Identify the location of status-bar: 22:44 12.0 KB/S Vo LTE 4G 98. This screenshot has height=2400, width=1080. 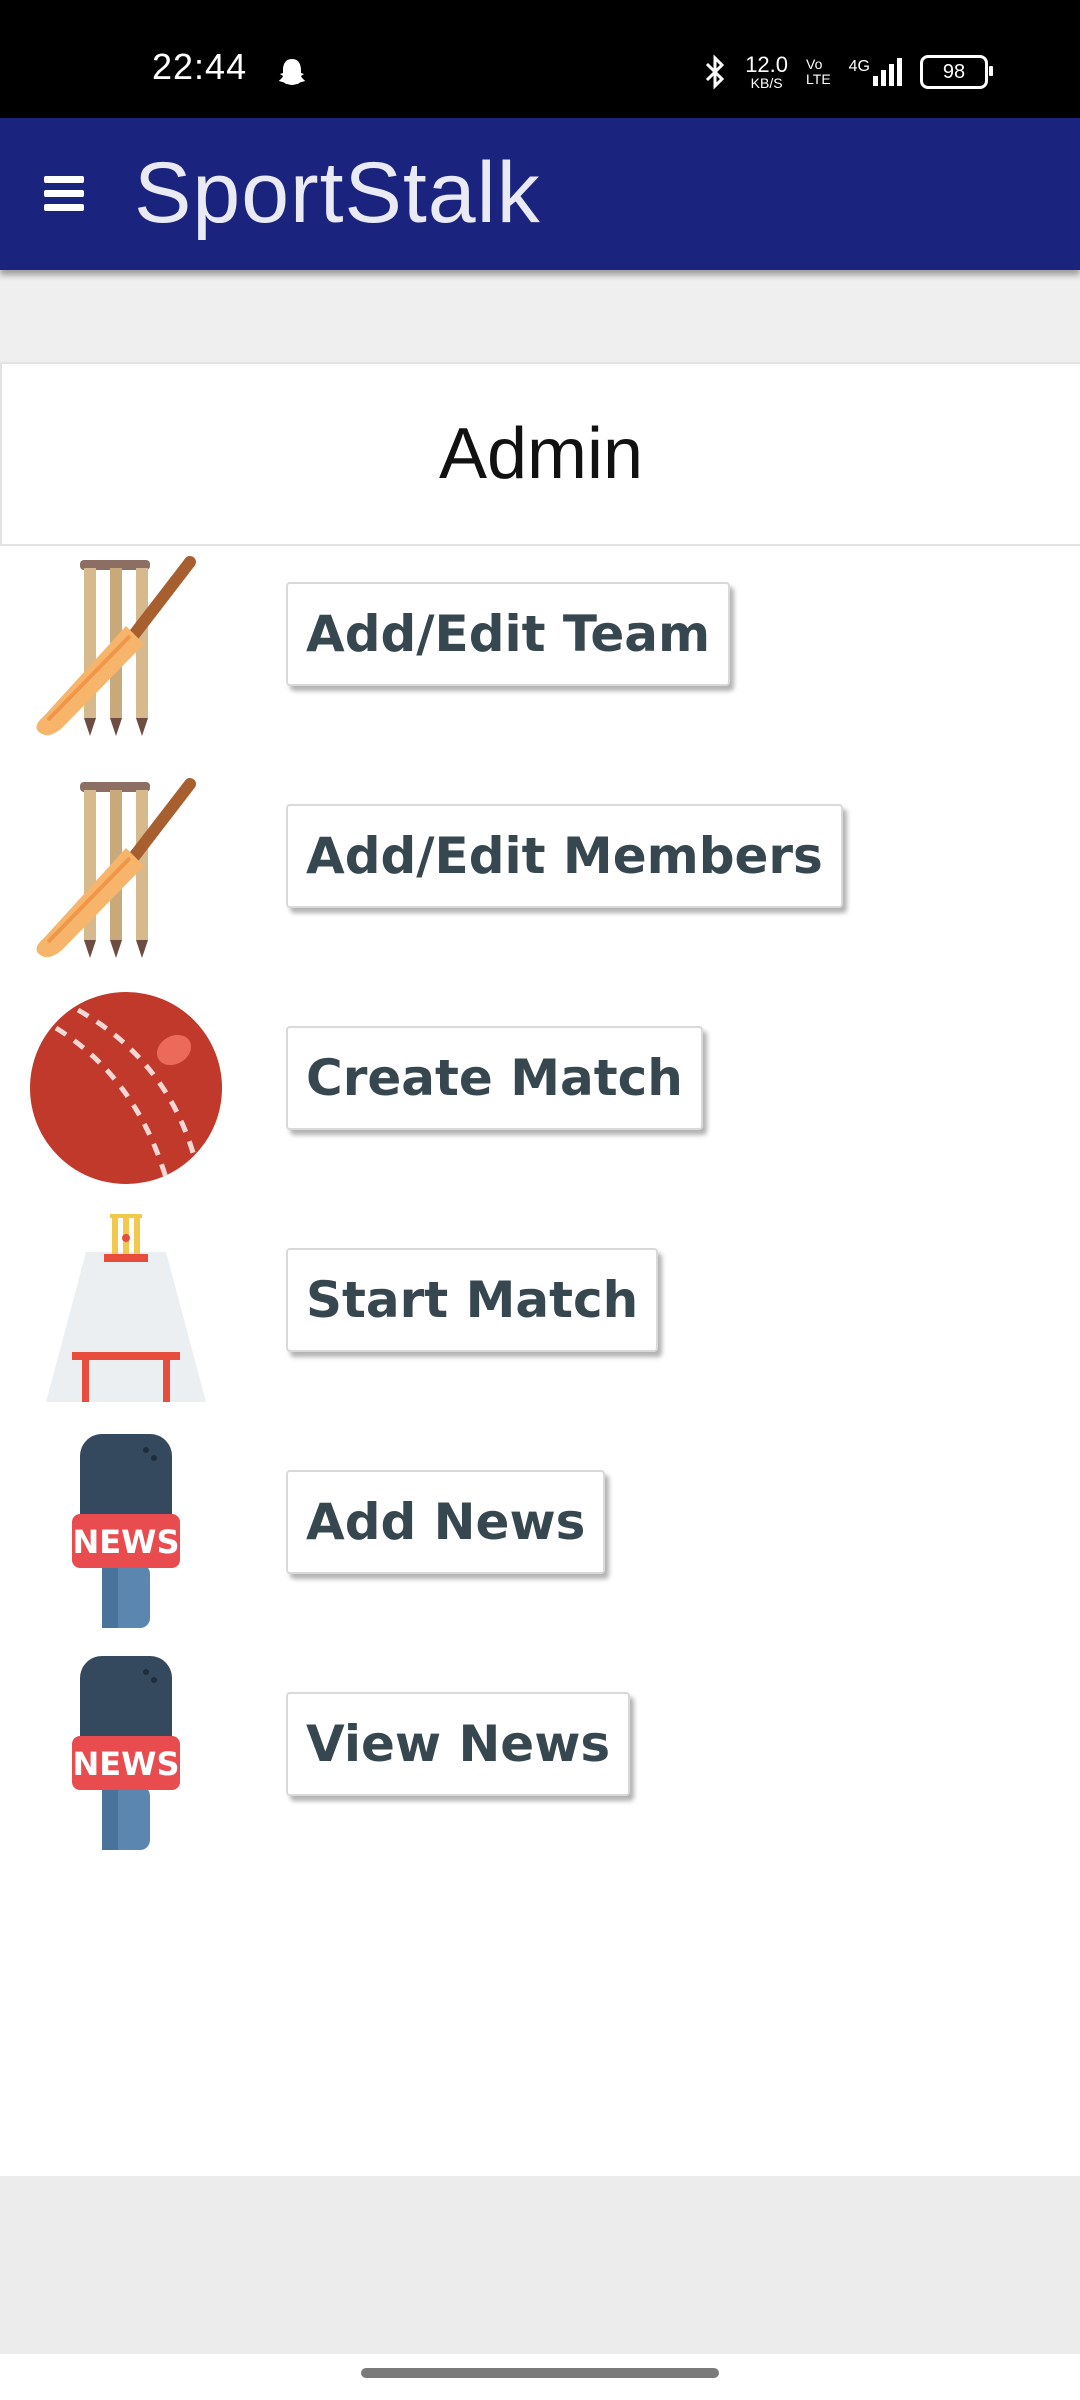
(540, 59).